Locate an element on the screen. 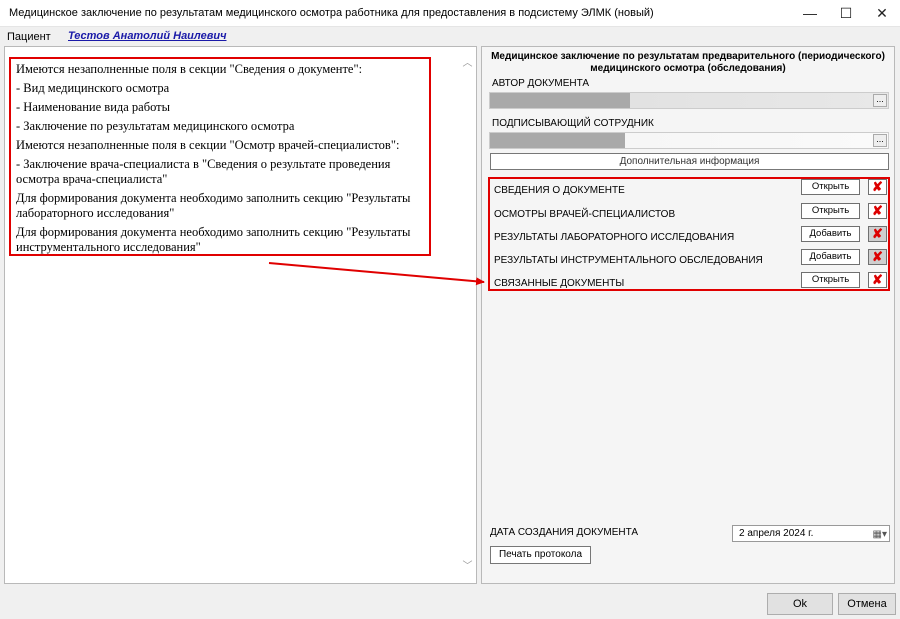 Image resolution: width=900 pixels, height=619 pixels. section-row-document-info: СВЕДЕНИЯ О ДОКУМЕНТЕ Открыть ✘ is located at coordinates (689, 189).